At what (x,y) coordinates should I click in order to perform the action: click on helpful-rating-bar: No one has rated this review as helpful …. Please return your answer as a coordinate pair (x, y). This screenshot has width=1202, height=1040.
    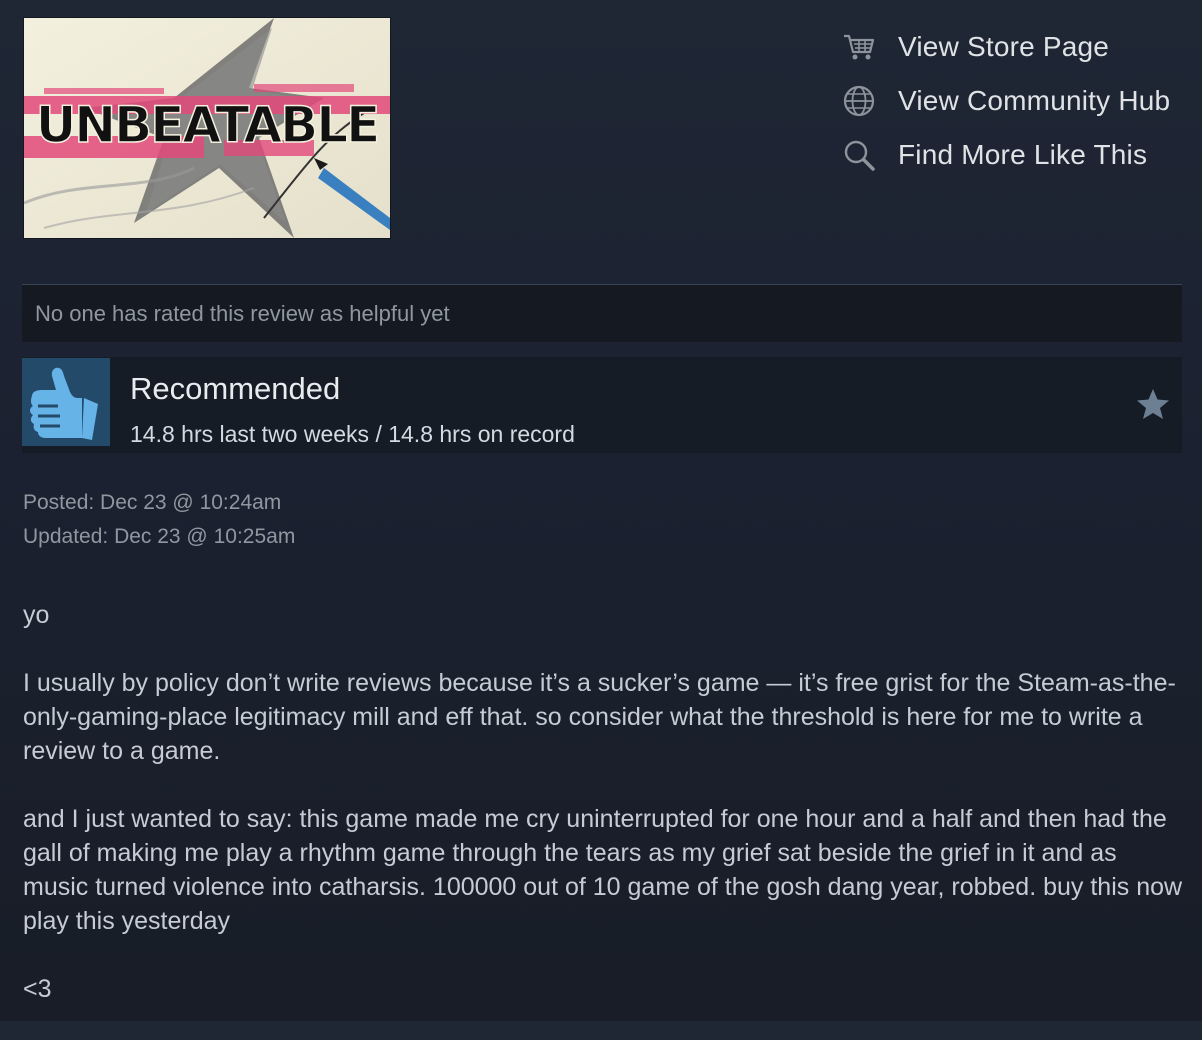
    Looking at the image, I should click on (602, 313).